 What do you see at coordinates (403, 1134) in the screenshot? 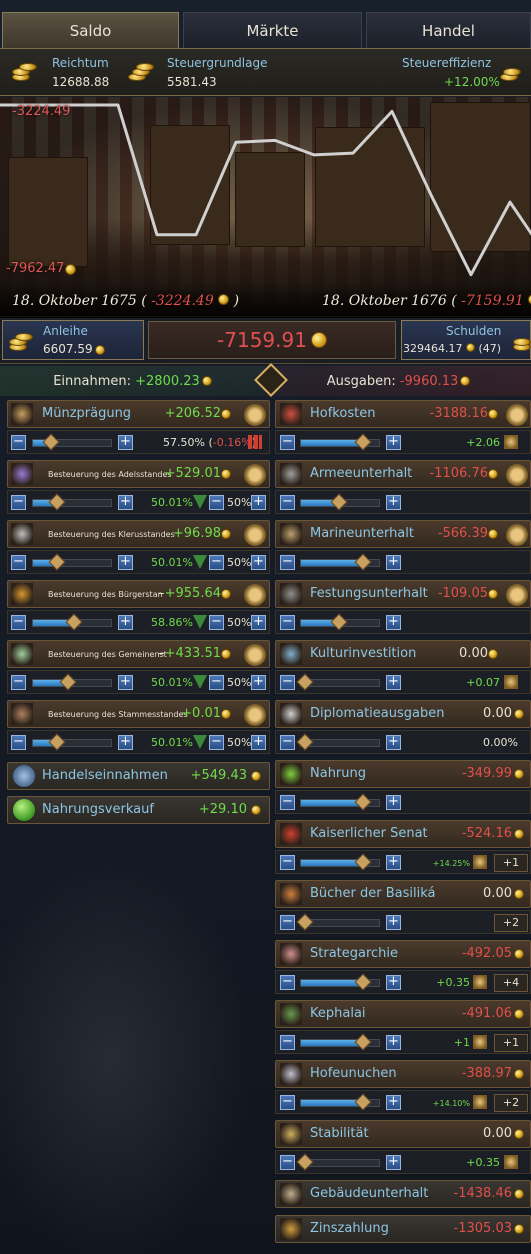
I see `expense-row-header: Stabilität 0.00` at bounding box center [403, 1134].